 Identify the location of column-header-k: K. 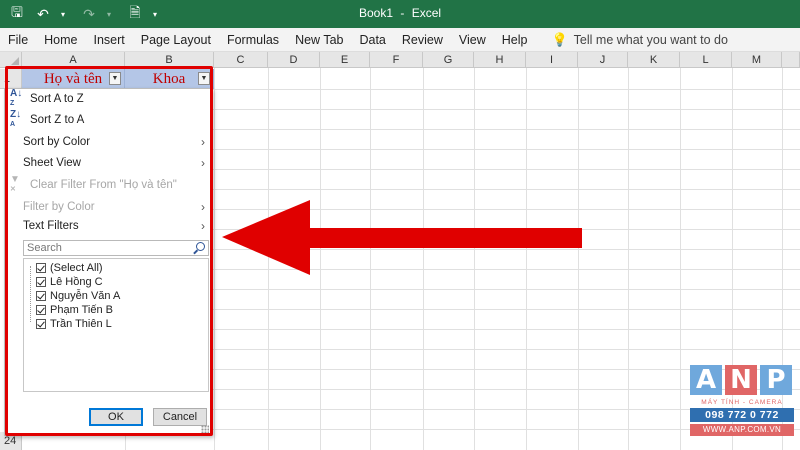
(654, 60).